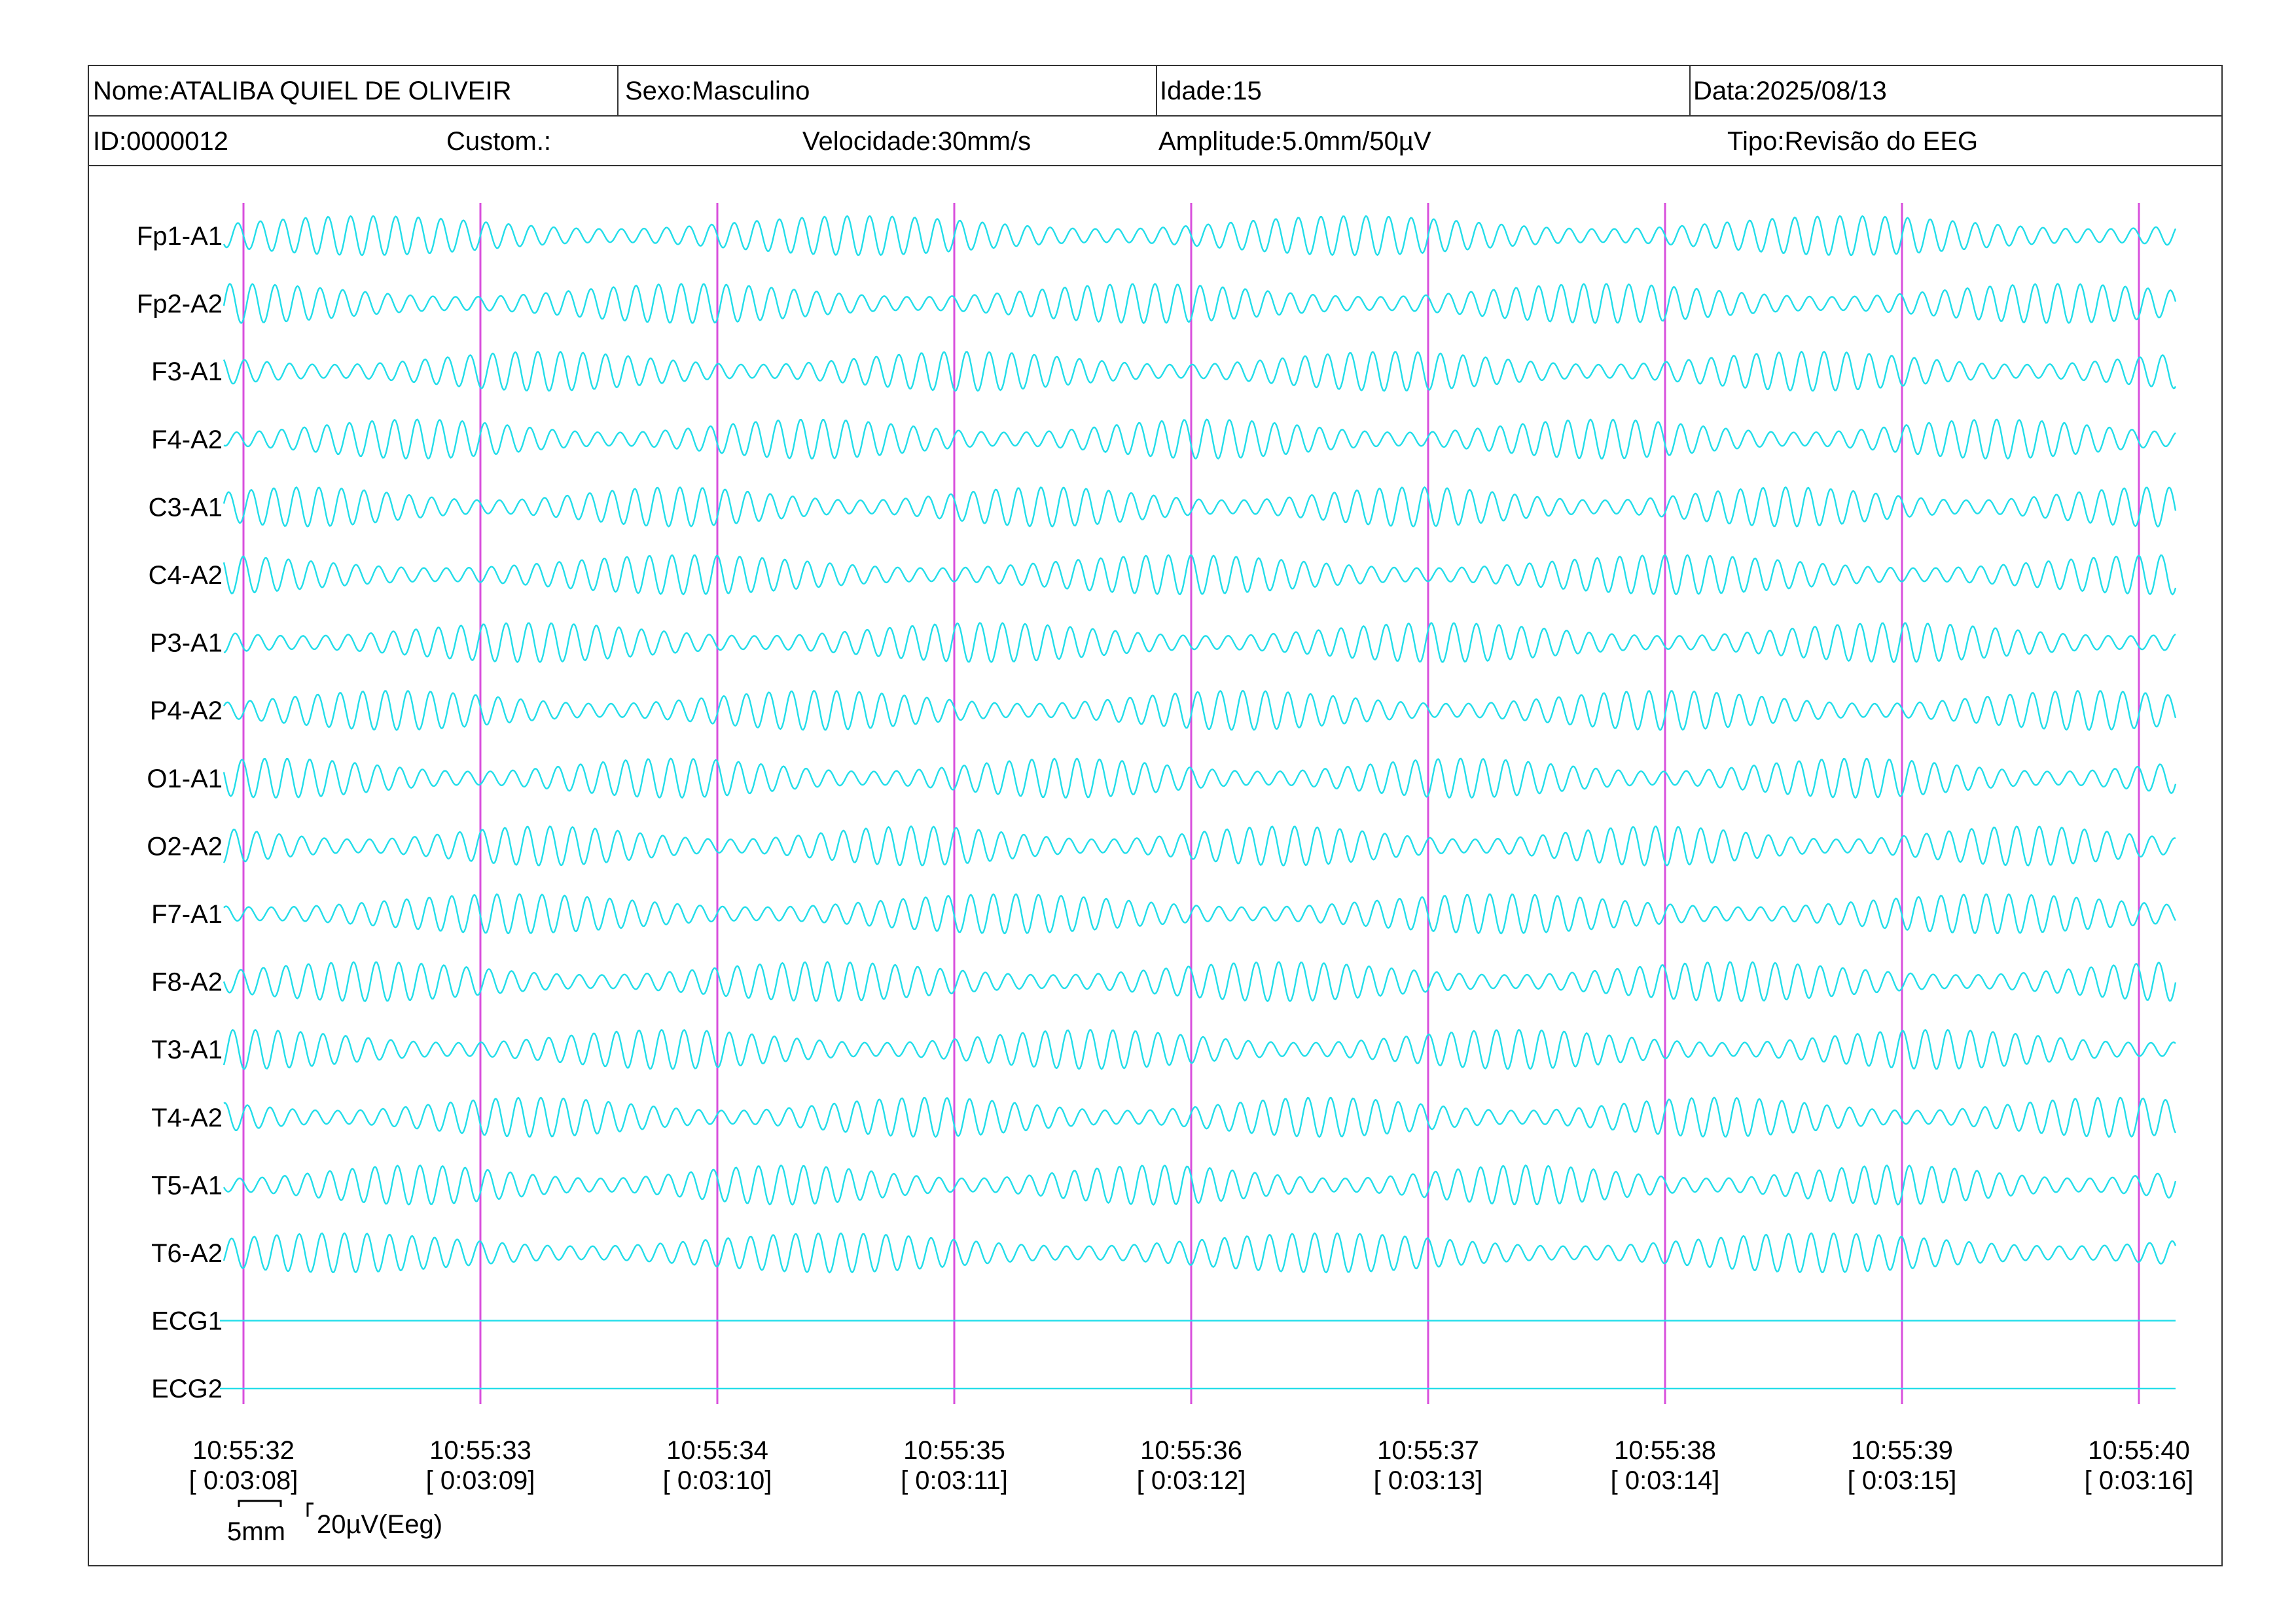 This screenshot has height=1624, width=2296. I want to click on tick-clock-5: 10:55:37, so click(1428, 1450).